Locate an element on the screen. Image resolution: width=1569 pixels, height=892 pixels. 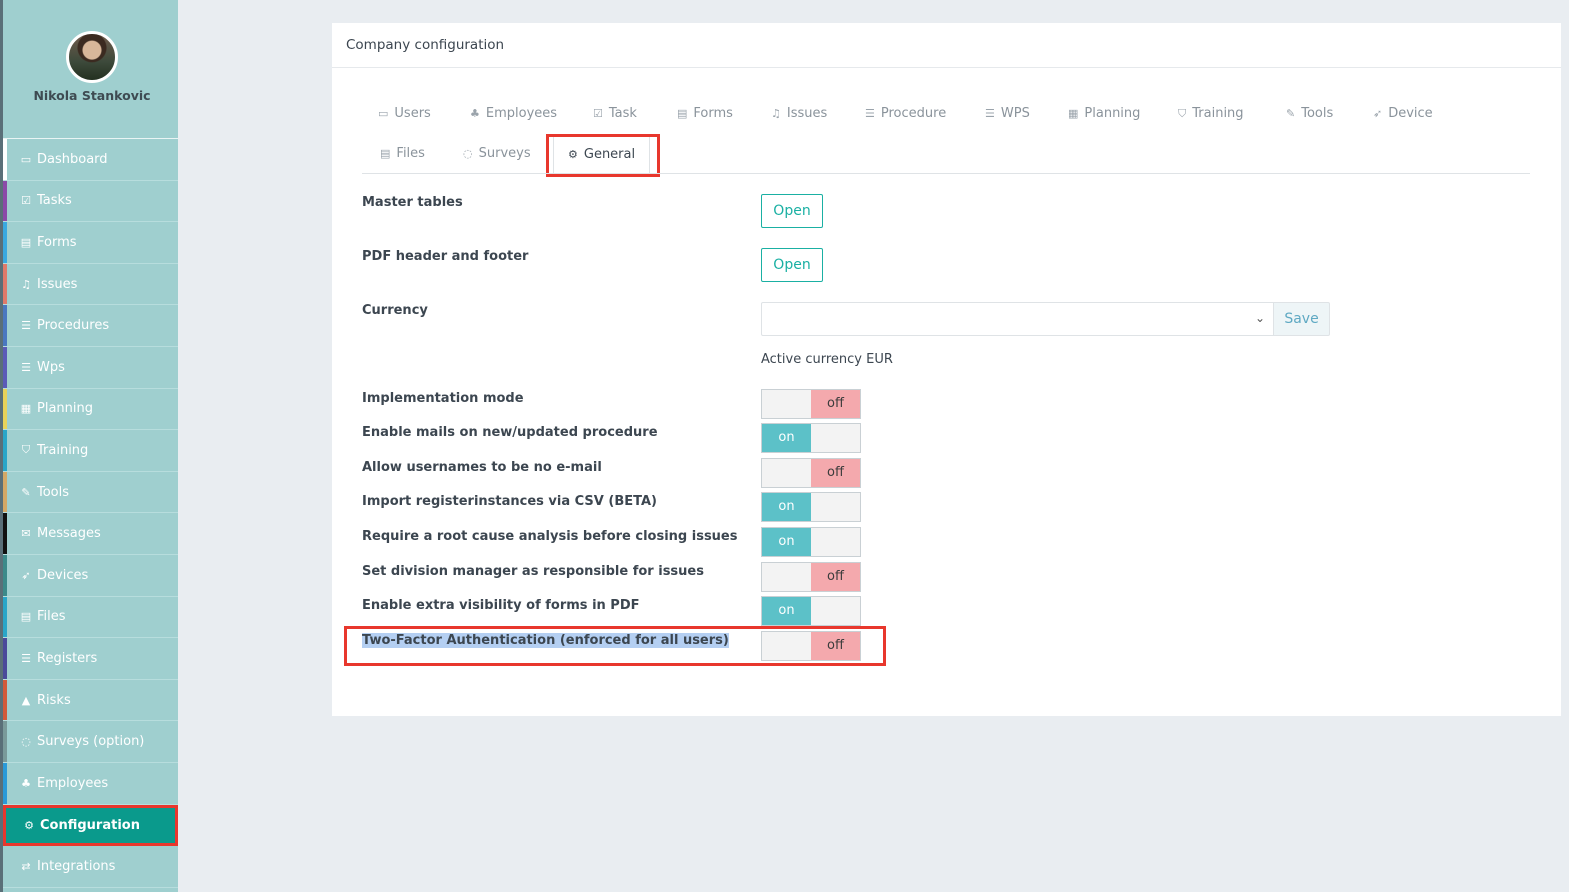
sidebar-item-planning: ▦ Planning is located at coordinates (90, 409).